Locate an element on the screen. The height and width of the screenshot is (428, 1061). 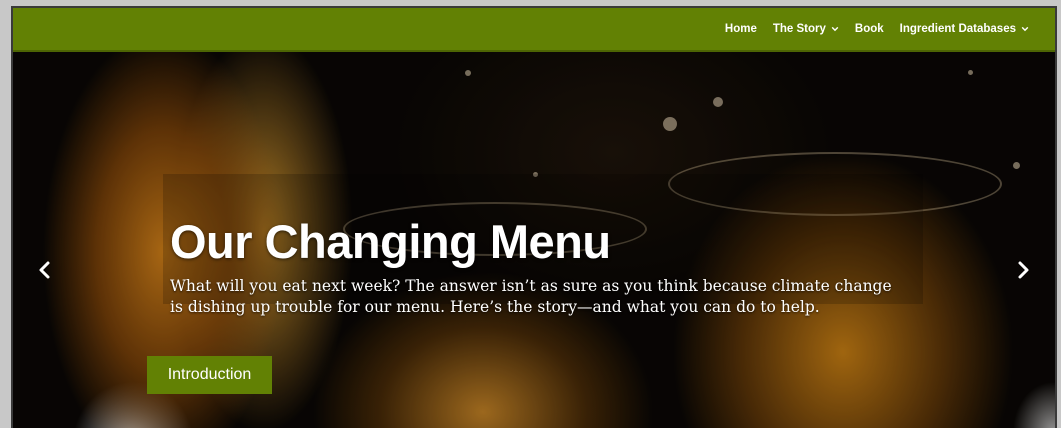
nav-item-label: Ingredient Databases is located at coordinates (957, 29).